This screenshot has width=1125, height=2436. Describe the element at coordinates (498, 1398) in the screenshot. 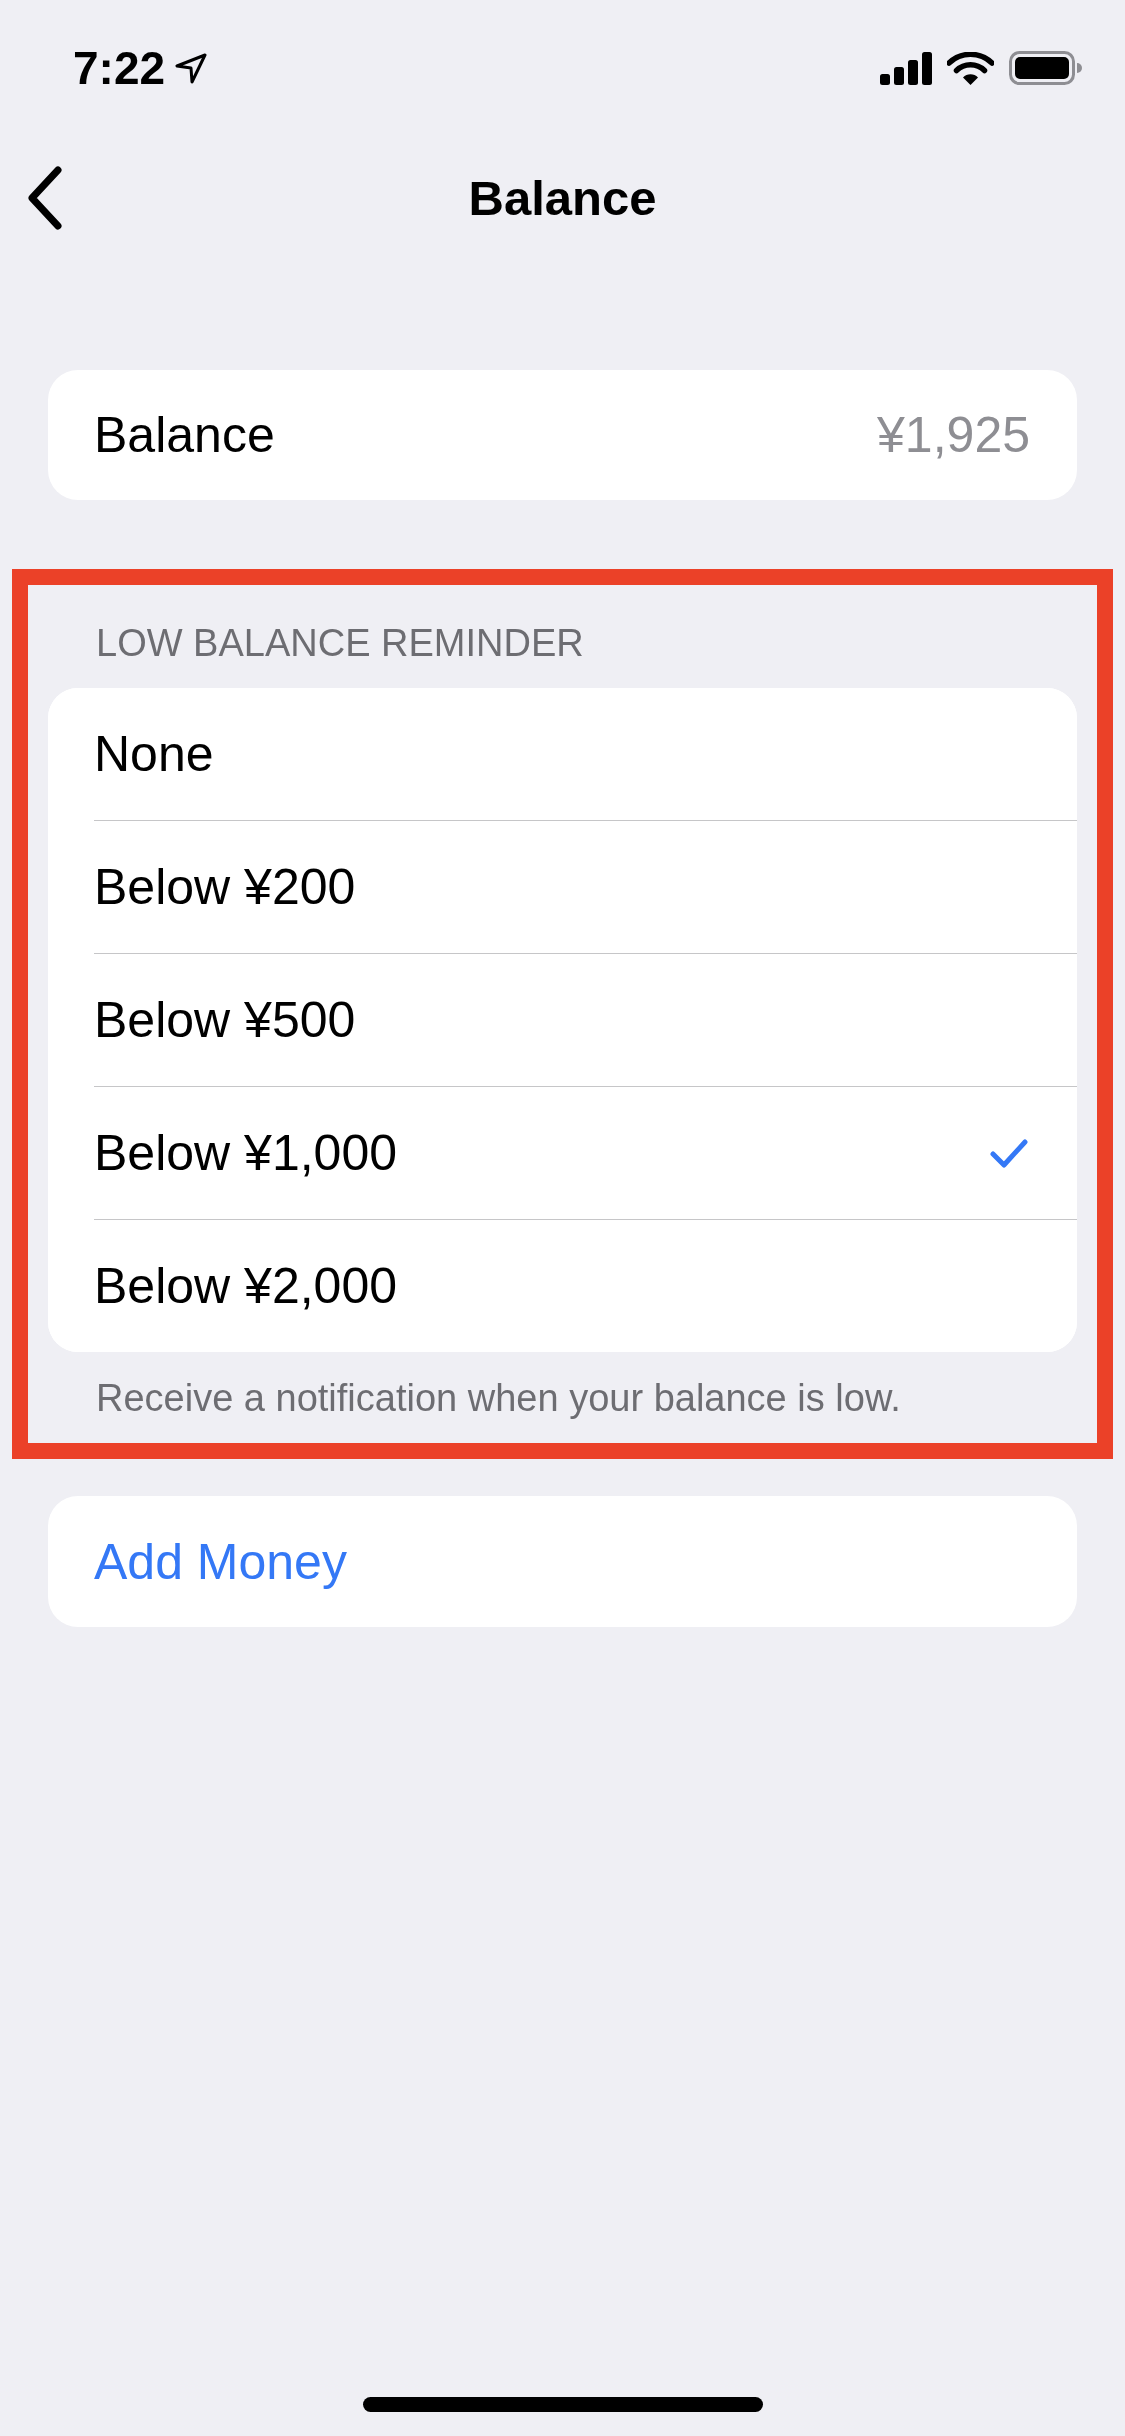

I see `section-footer: Receive a notification when your balance is low.` at that location.